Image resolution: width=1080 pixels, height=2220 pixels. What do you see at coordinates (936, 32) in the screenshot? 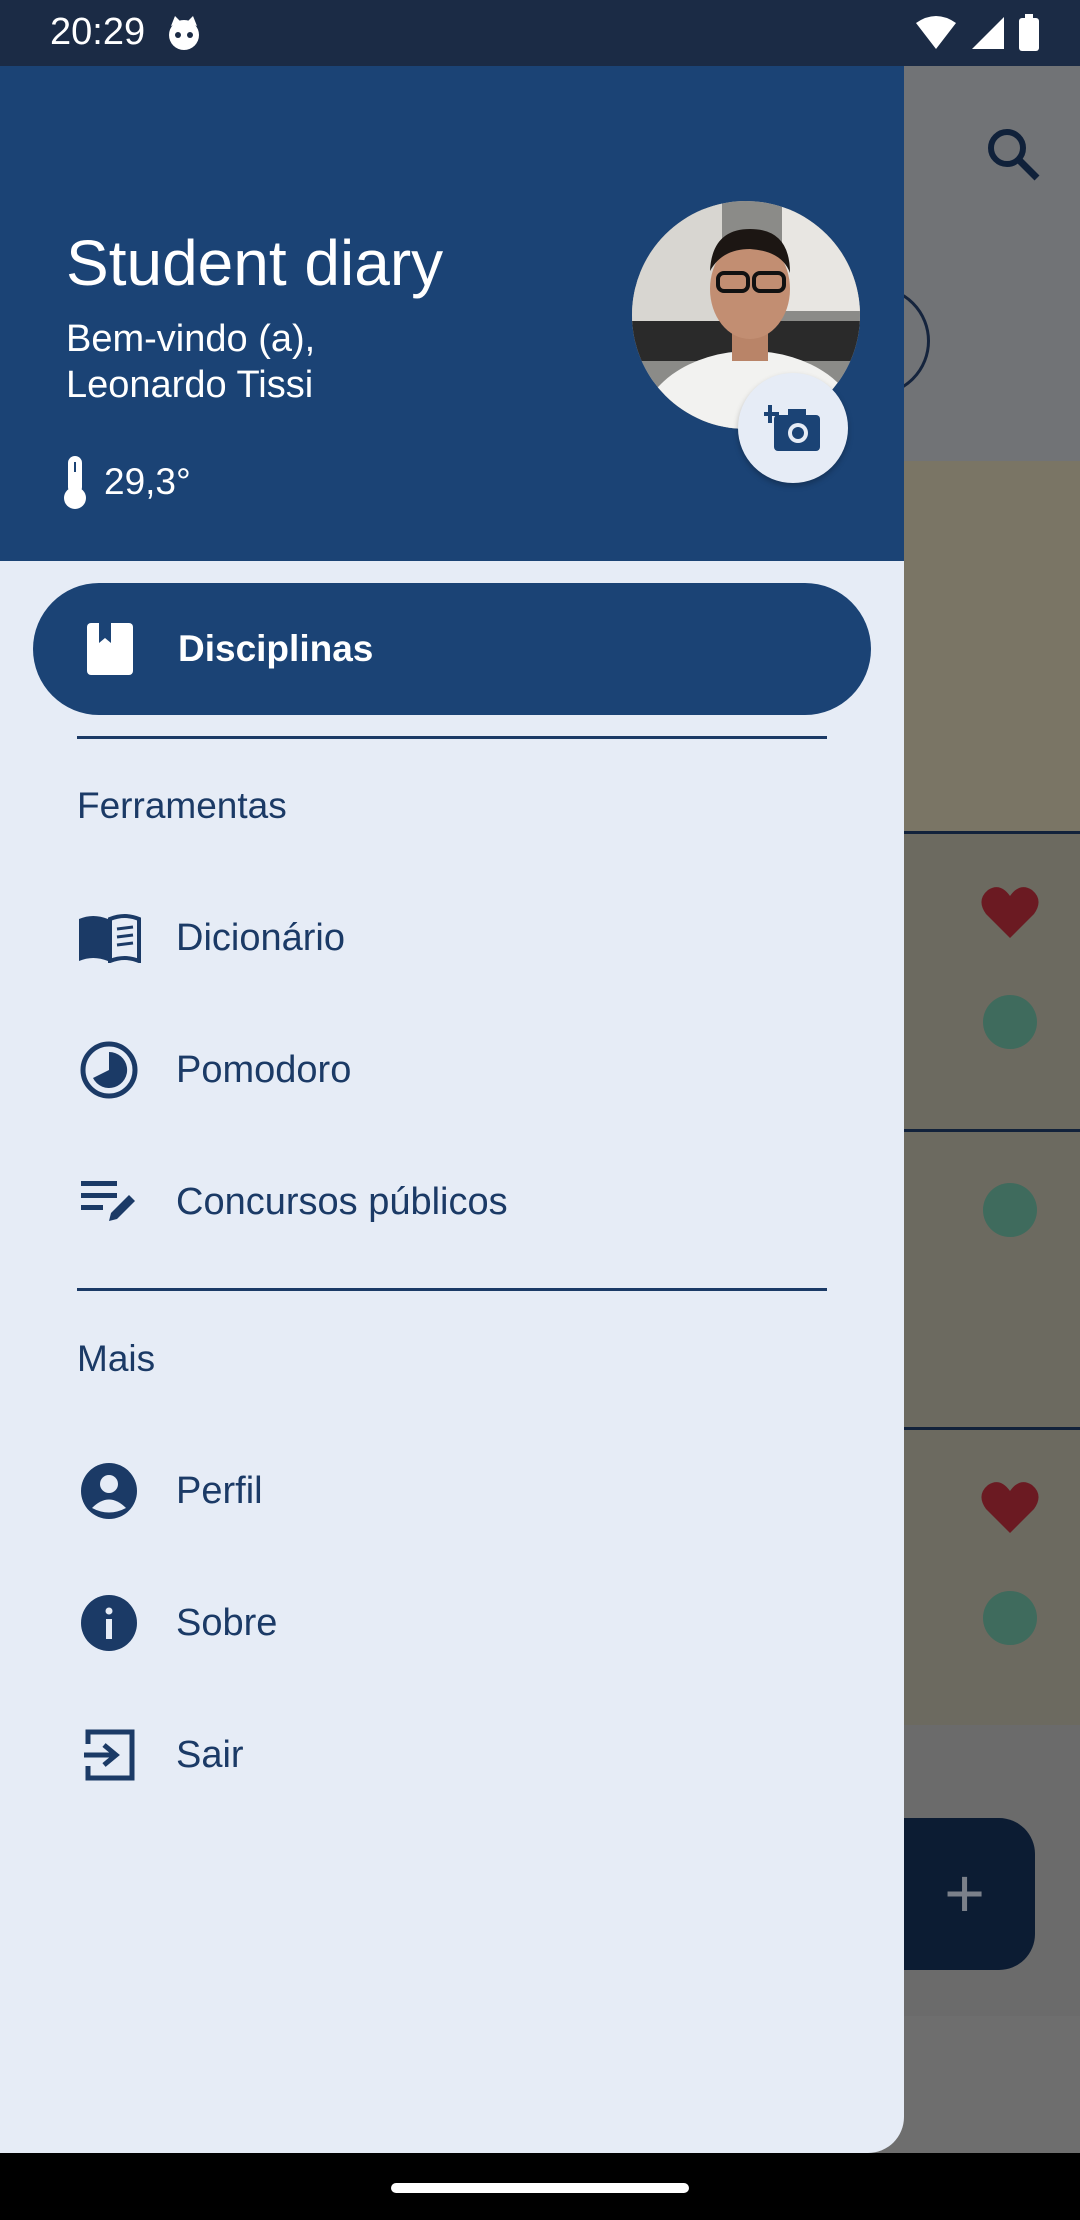
I see `wifi-icon` at bounding box center [936, 32].